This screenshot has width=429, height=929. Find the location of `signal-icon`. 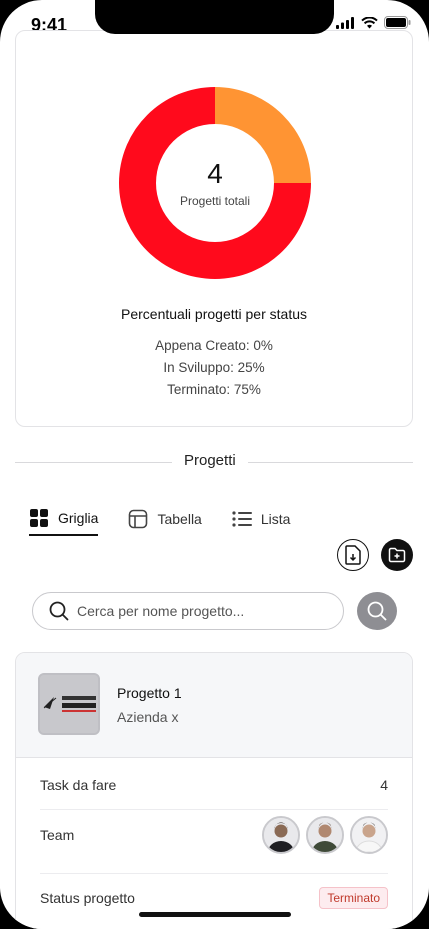

signal-icon is located at coordinates (345, 22).